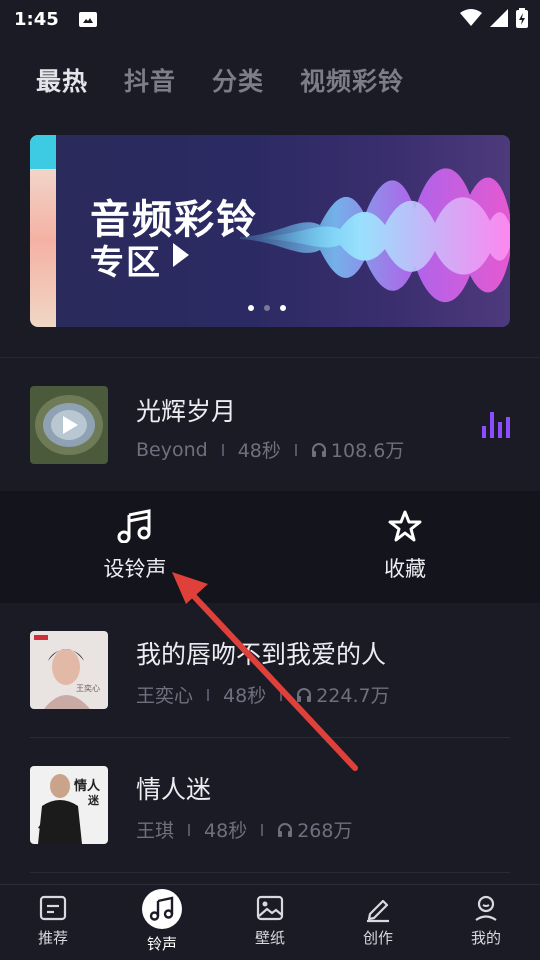  What do you see at coordinates (405, 546) in the screenshot?
I see `favorite-button: 收藏` at bounding box center [405, 546].